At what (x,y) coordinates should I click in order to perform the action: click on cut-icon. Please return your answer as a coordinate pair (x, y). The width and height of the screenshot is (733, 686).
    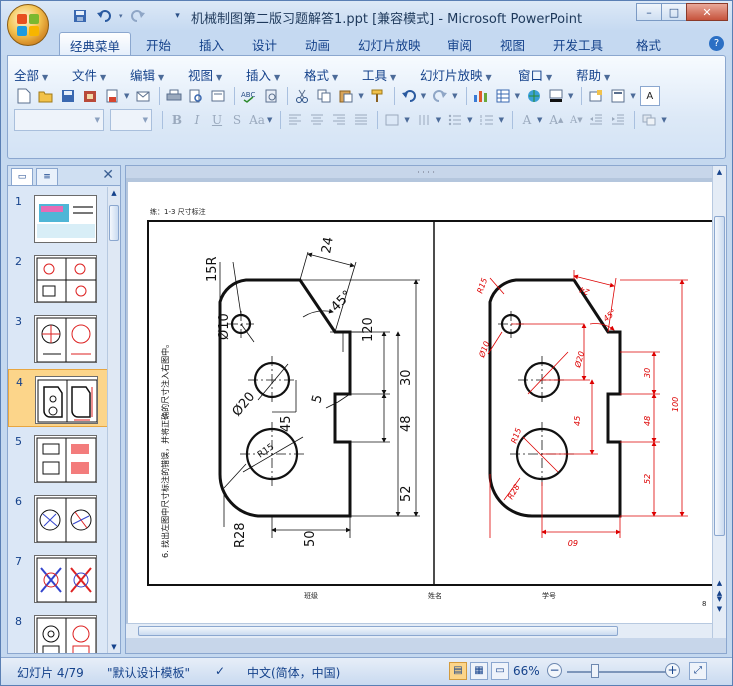
    Looking at the image, I should click on (302, 96).